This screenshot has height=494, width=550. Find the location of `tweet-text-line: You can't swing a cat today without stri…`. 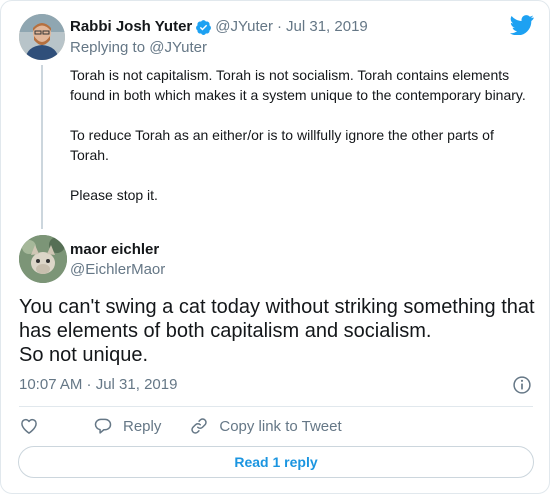

tweet-text-line: You can't swing a cat today without stri… is located at coordinates (277, 307).